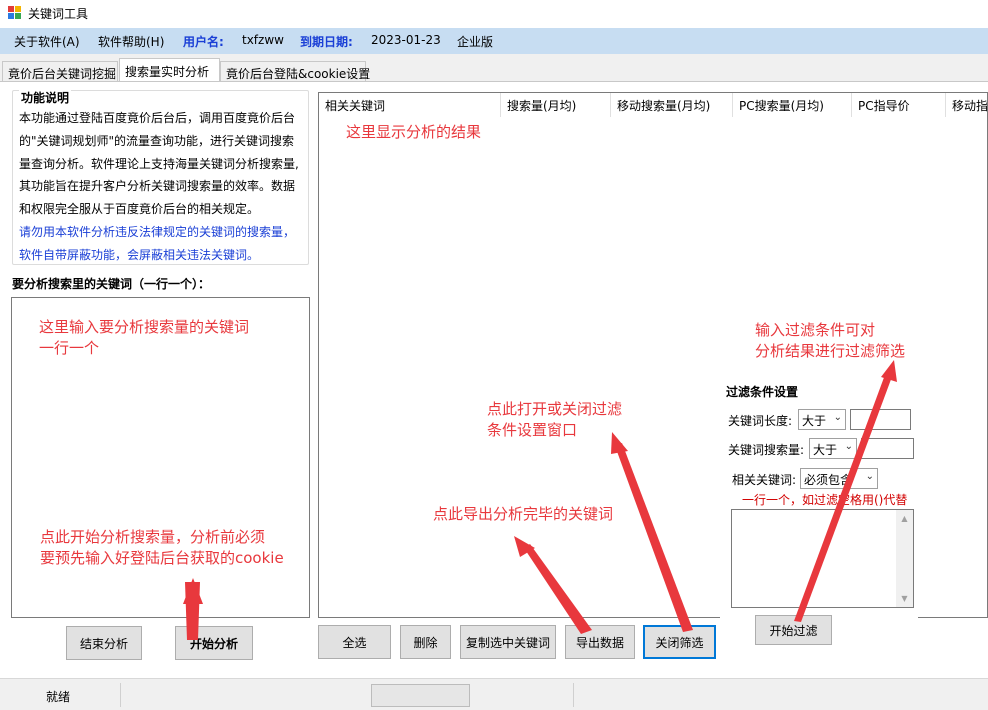 Image resolution: width=988 pixels, height=710 pixels. I want to click on desc-line: 本功能通过登陆百度竟价后台后，调用百度竟价后台, so click(157, 118).